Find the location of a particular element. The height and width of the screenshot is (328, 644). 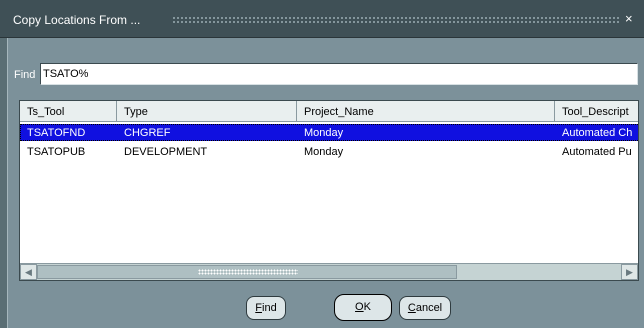

close-icon: × is located at coordinates (629, 19).